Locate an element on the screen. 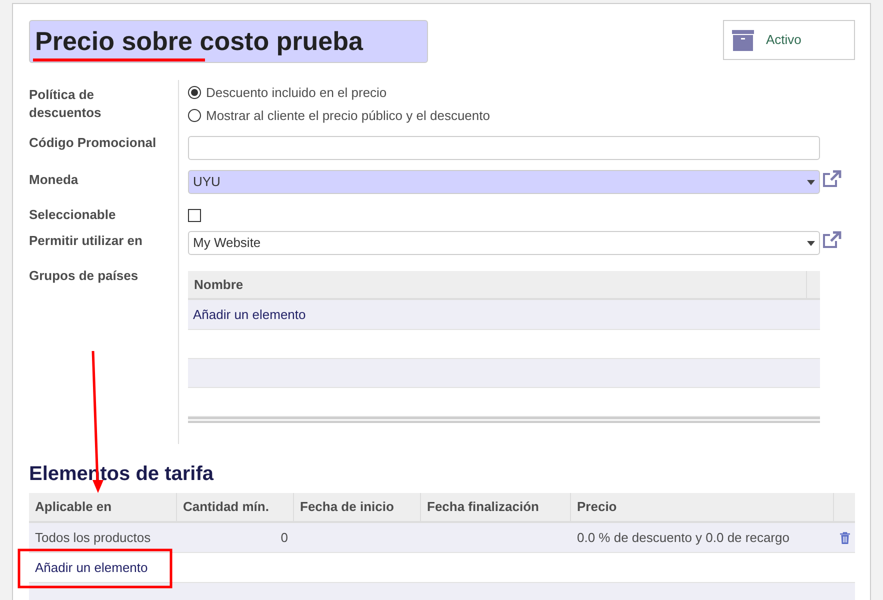  table-cell-text: Todos los productos is located at coordinates (93, 537).